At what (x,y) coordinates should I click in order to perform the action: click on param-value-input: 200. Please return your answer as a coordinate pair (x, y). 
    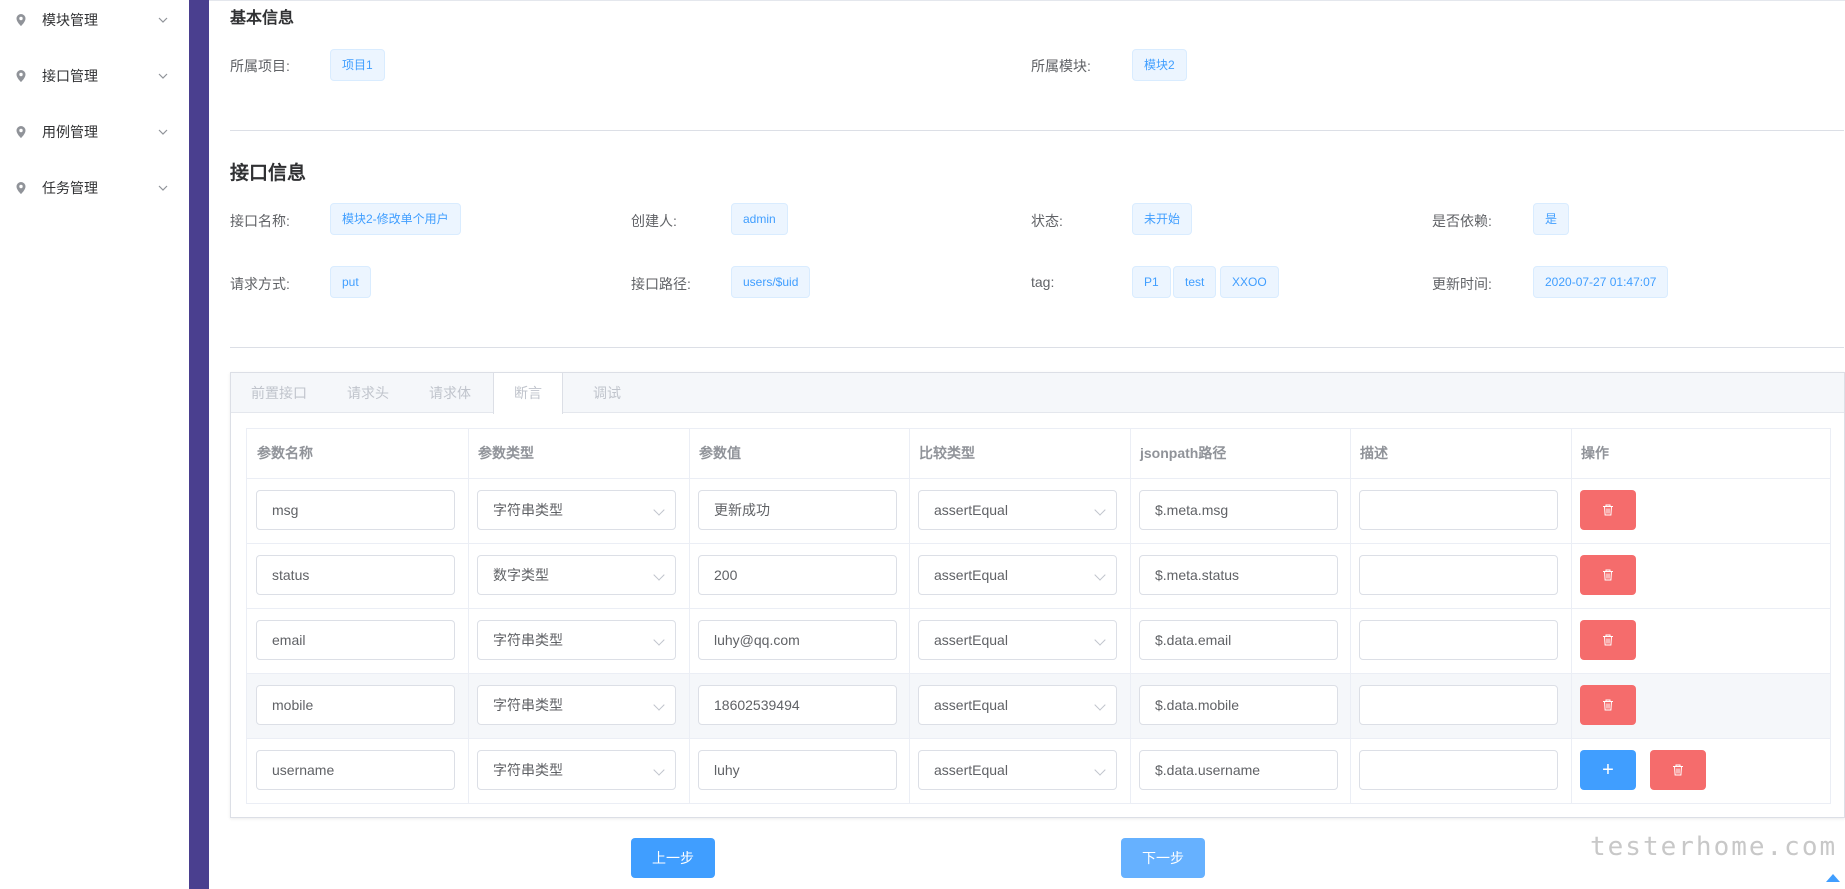
    Looking at the image, I should click on (797, 575).